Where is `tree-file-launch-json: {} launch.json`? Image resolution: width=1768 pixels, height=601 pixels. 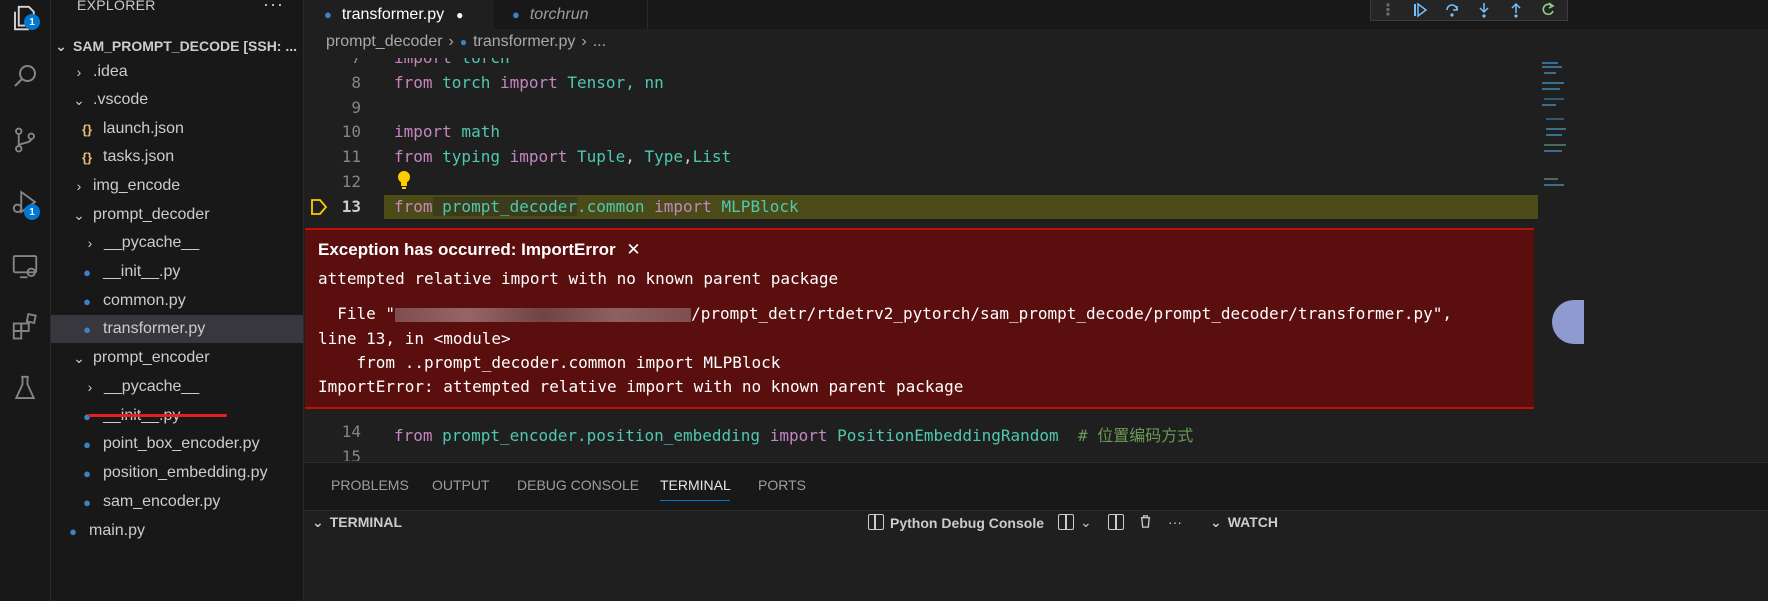 tree-file-launch-json: {} launch.json is located at coordinates (177, 129).